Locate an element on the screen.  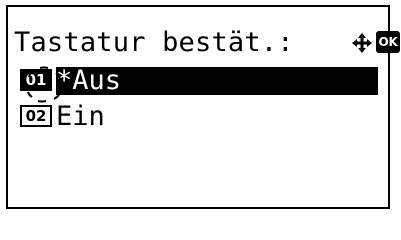
option-number-01: 01 is located at coordinates (36, 80).